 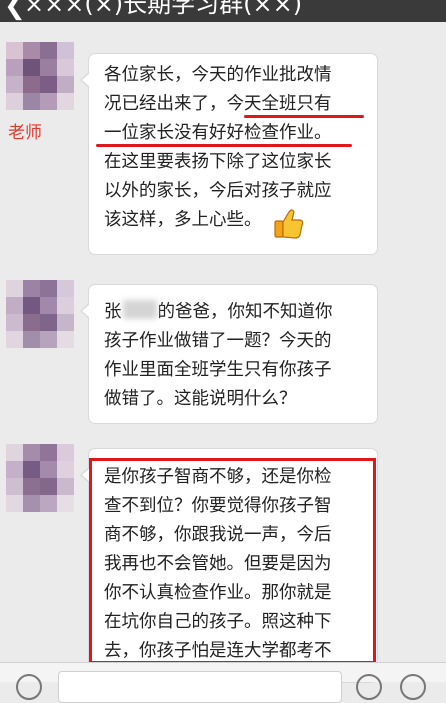 What do you see at coordinates (25, 133) in the screenshot?
I see `sender-name: 老师` at bounding box center [25, 133].